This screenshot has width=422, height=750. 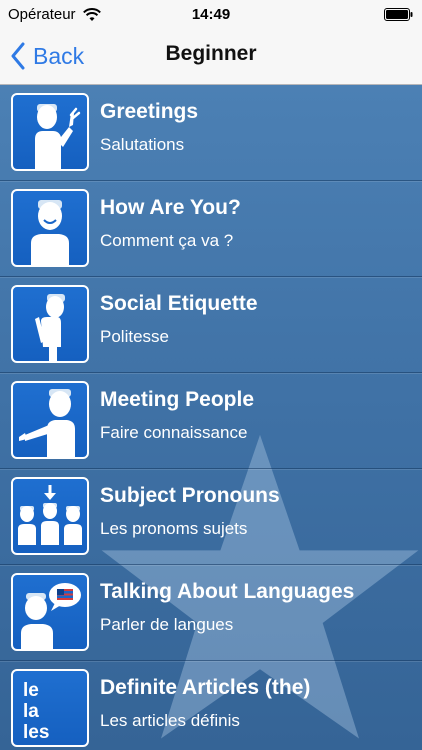 I want to click on lesson-title: Meeting People, so click(x=177, y=399).